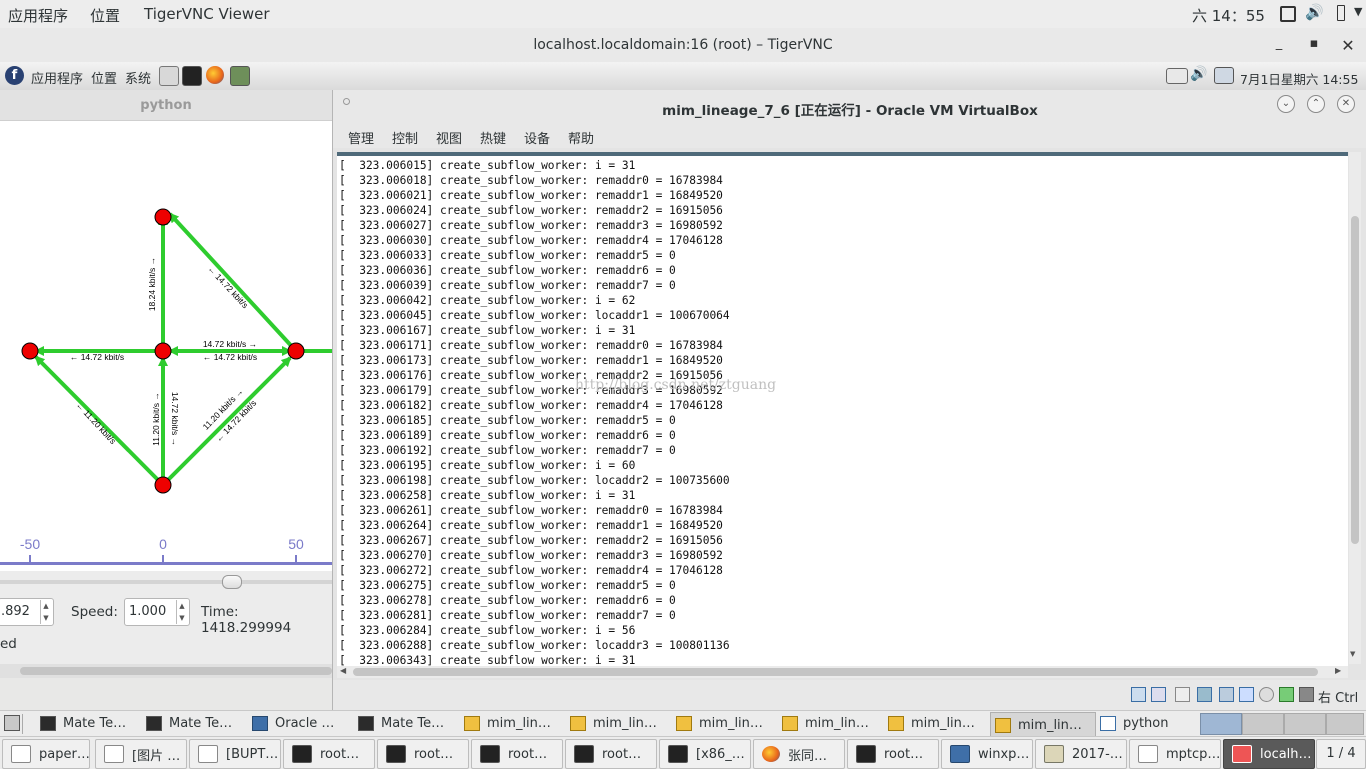  I want to click on maximize-button: ▪, so click(1314, 45).